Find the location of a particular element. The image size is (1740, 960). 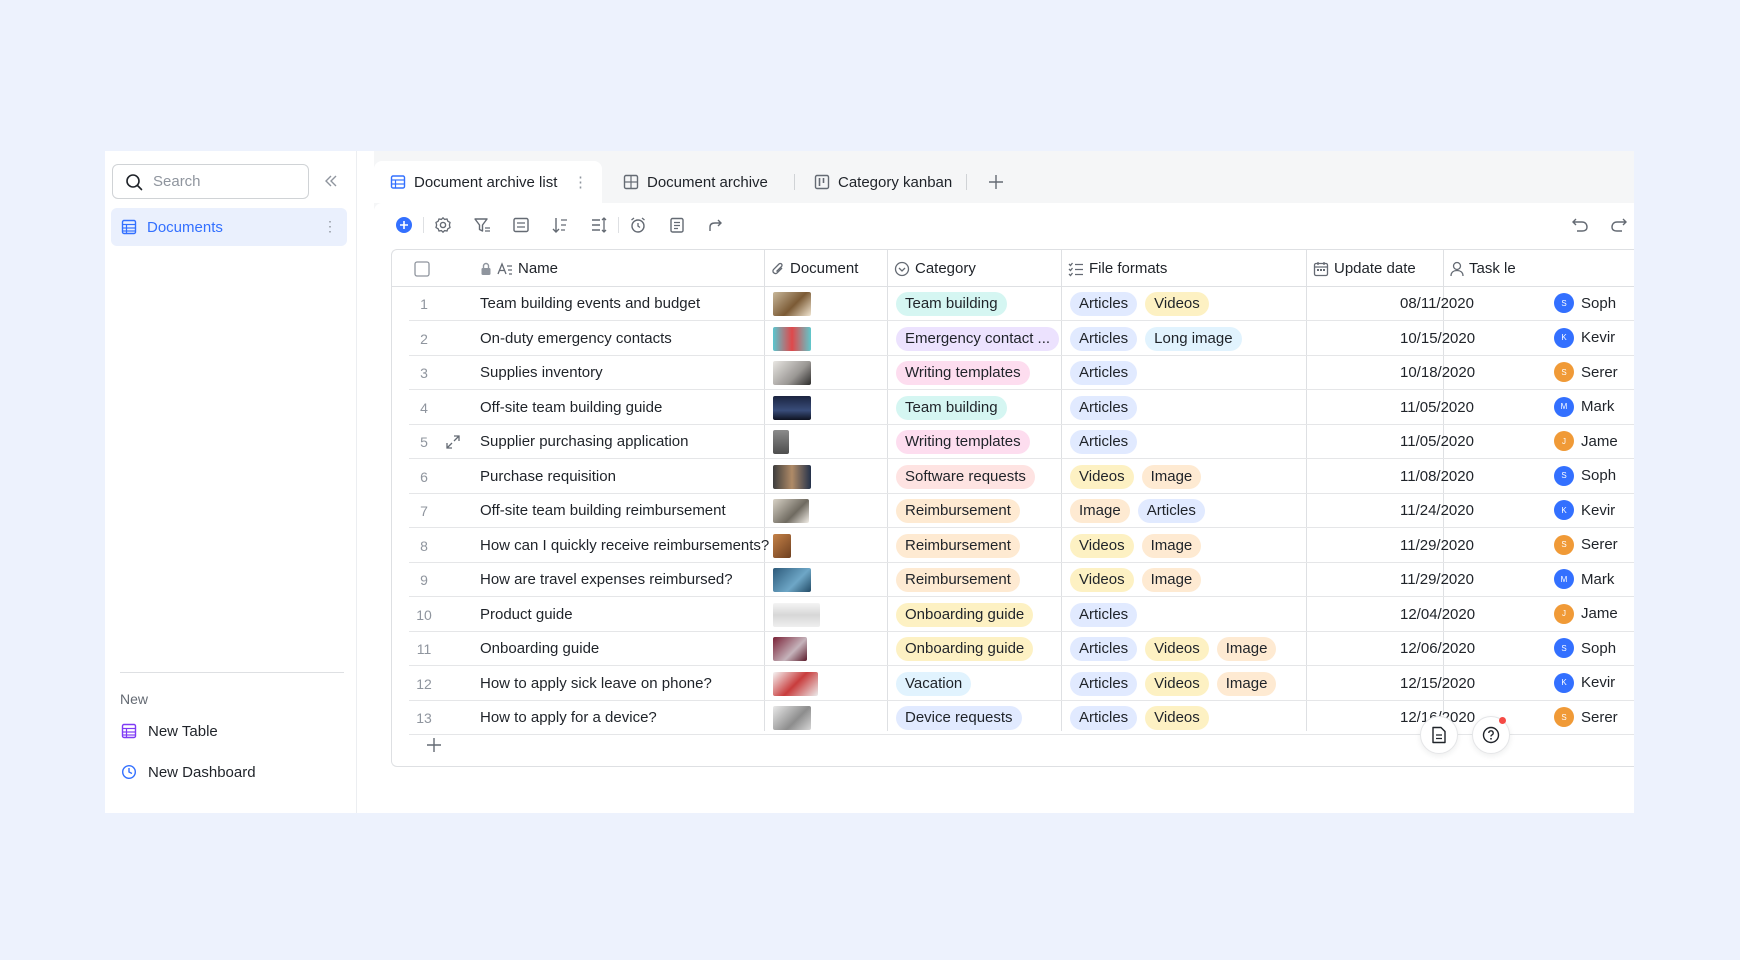

sidebar-item-documents: Documents ⋮ is located at coordinates (229, 227).